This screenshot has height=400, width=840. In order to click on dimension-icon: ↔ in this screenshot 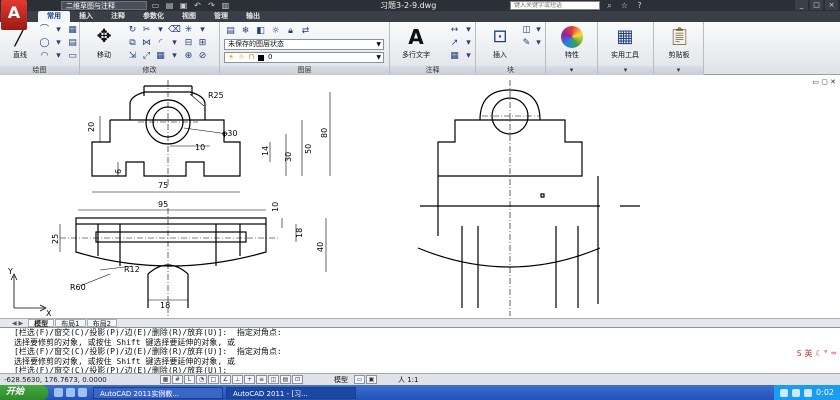, I will do `click(454, 30)`.